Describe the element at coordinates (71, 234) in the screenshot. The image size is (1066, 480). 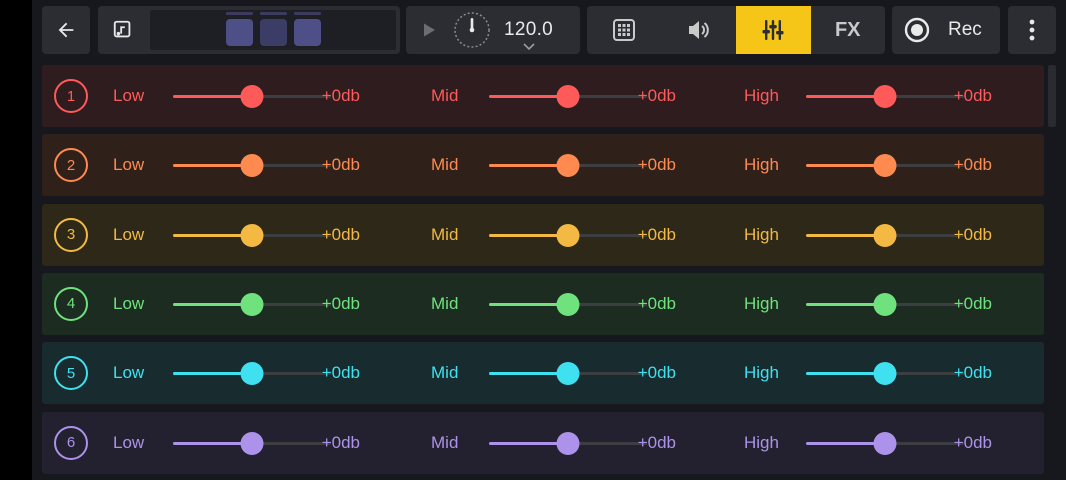
I see `channel-number: 3` at that location.